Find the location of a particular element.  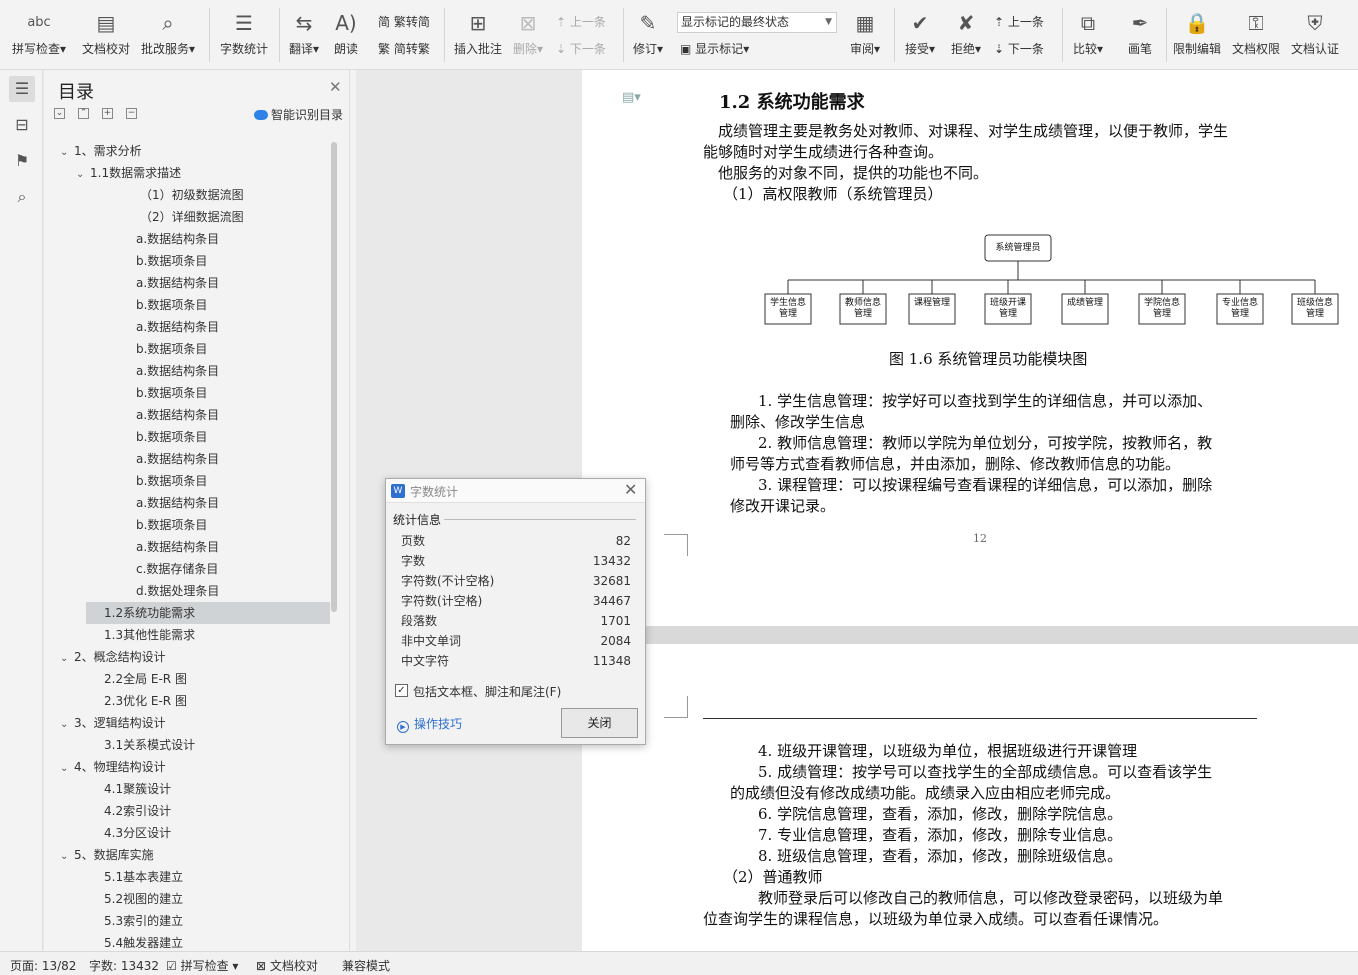

compare-button: ⧉ 比较▾ is located at coordinates (1088, 33).